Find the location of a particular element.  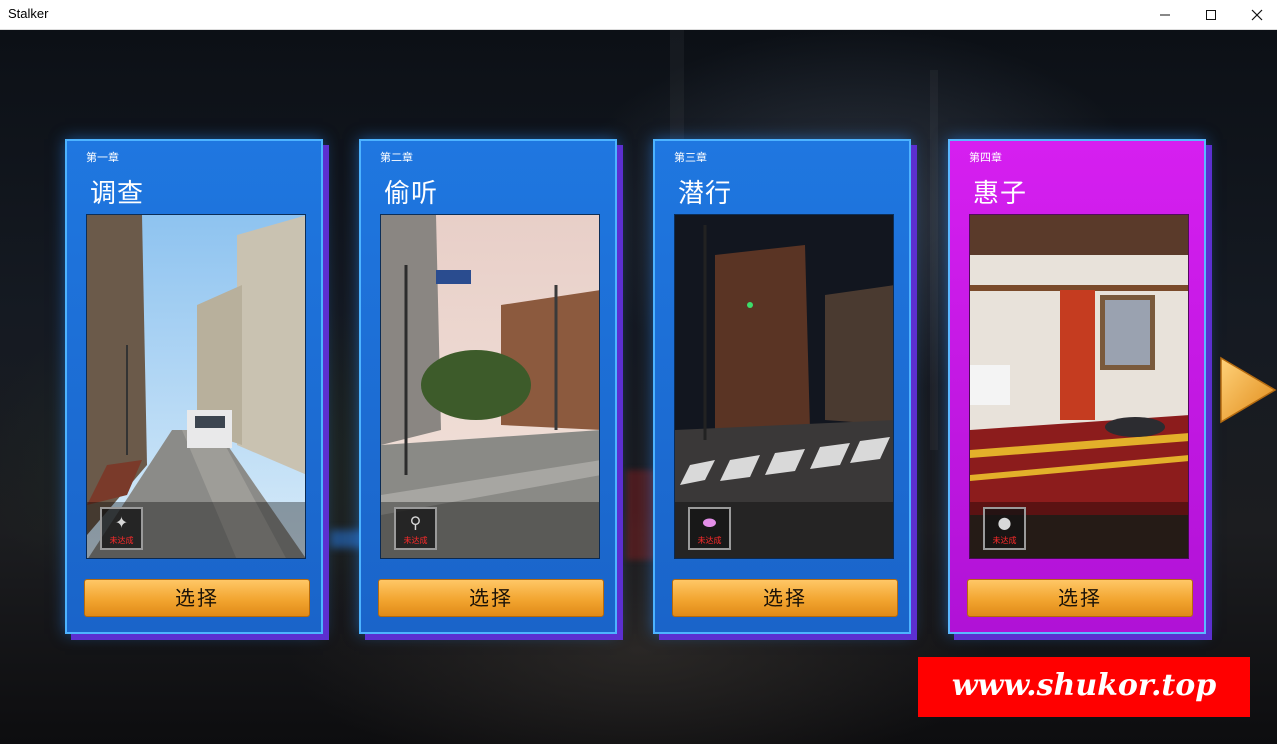

close-icon is located at coordinates (1257, 15).